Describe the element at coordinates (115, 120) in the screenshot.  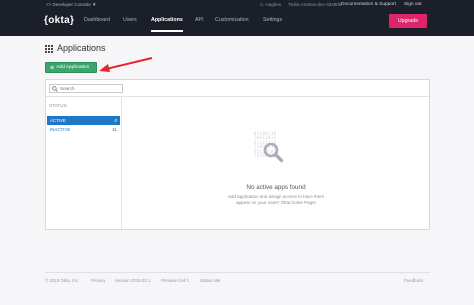
I see `status-filter-count: 0` at that location.